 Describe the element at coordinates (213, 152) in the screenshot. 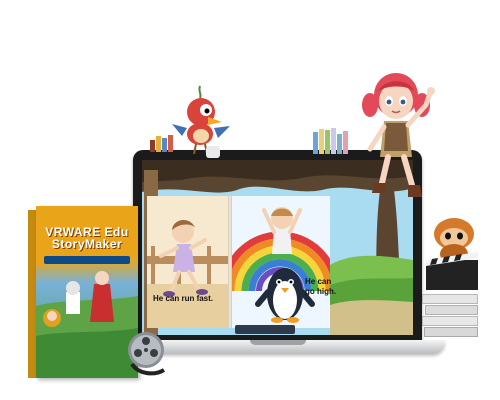

I see `ink-pot` at that location.